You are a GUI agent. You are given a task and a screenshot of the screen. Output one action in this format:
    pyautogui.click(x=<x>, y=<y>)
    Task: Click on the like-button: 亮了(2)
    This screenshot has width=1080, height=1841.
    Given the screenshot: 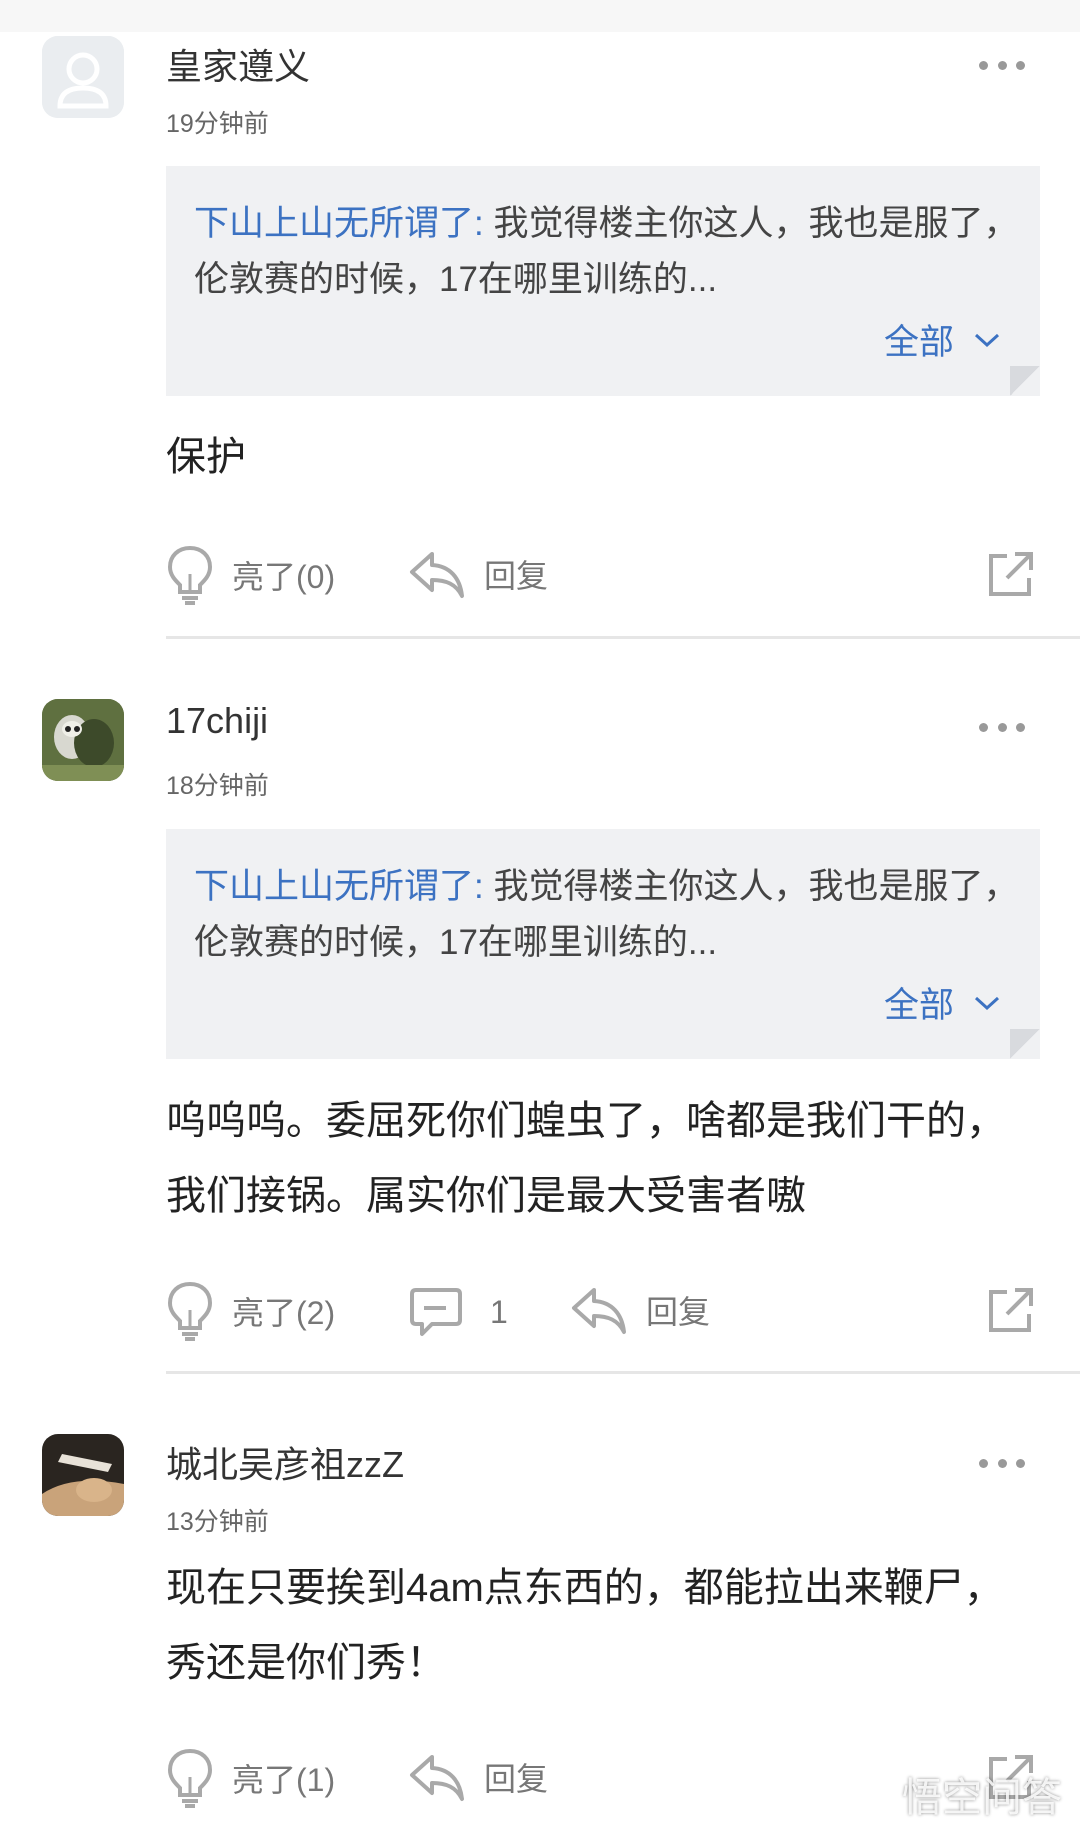 What is the action you would take?
    pyautogui.click(x=250, y=1311)
    